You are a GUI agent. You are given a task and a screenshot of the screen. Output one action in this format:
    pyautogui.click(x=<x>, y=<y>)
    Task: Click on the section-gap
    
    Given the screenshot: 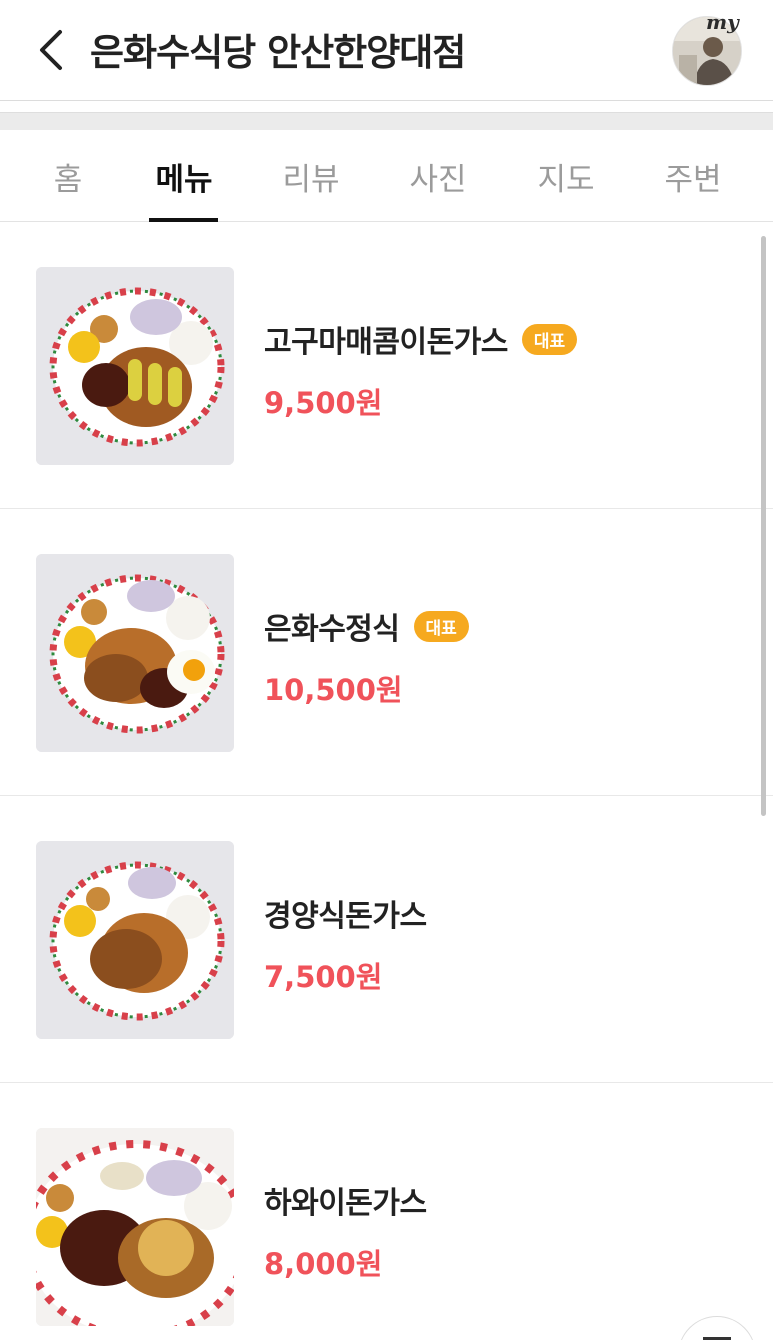 What is the action you would take?
    pyautogui.click(x=386, y=121)
    